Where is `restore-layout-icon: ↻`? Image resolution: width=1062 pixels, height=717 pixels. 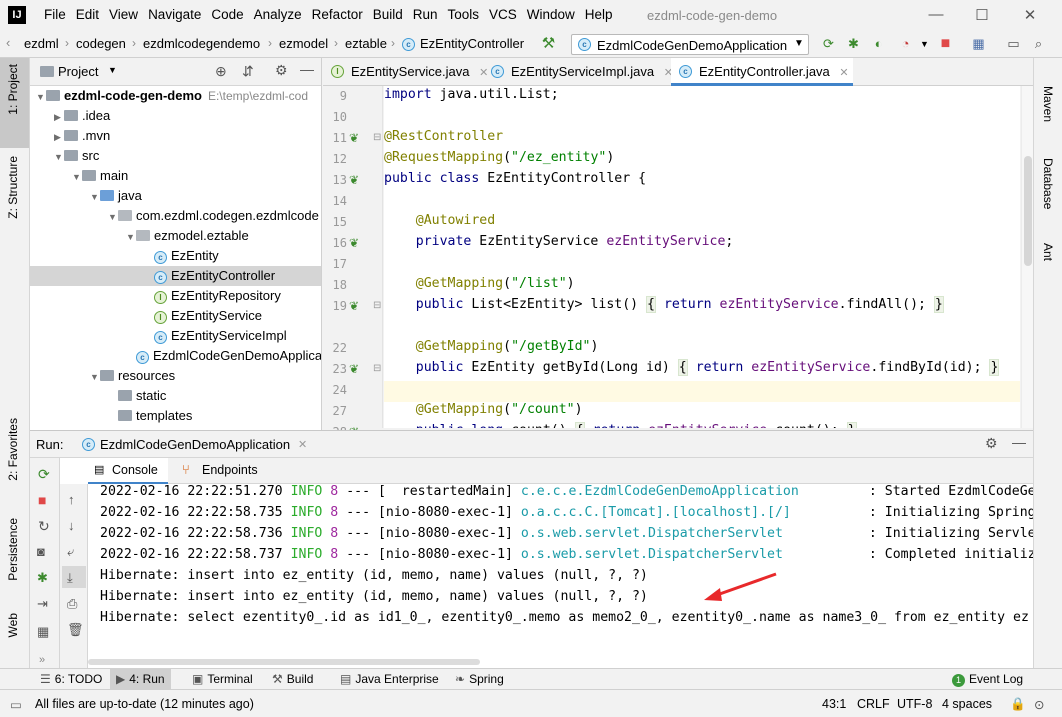
restore-layout-icon: ↻ is located at coordinates (44, 526).